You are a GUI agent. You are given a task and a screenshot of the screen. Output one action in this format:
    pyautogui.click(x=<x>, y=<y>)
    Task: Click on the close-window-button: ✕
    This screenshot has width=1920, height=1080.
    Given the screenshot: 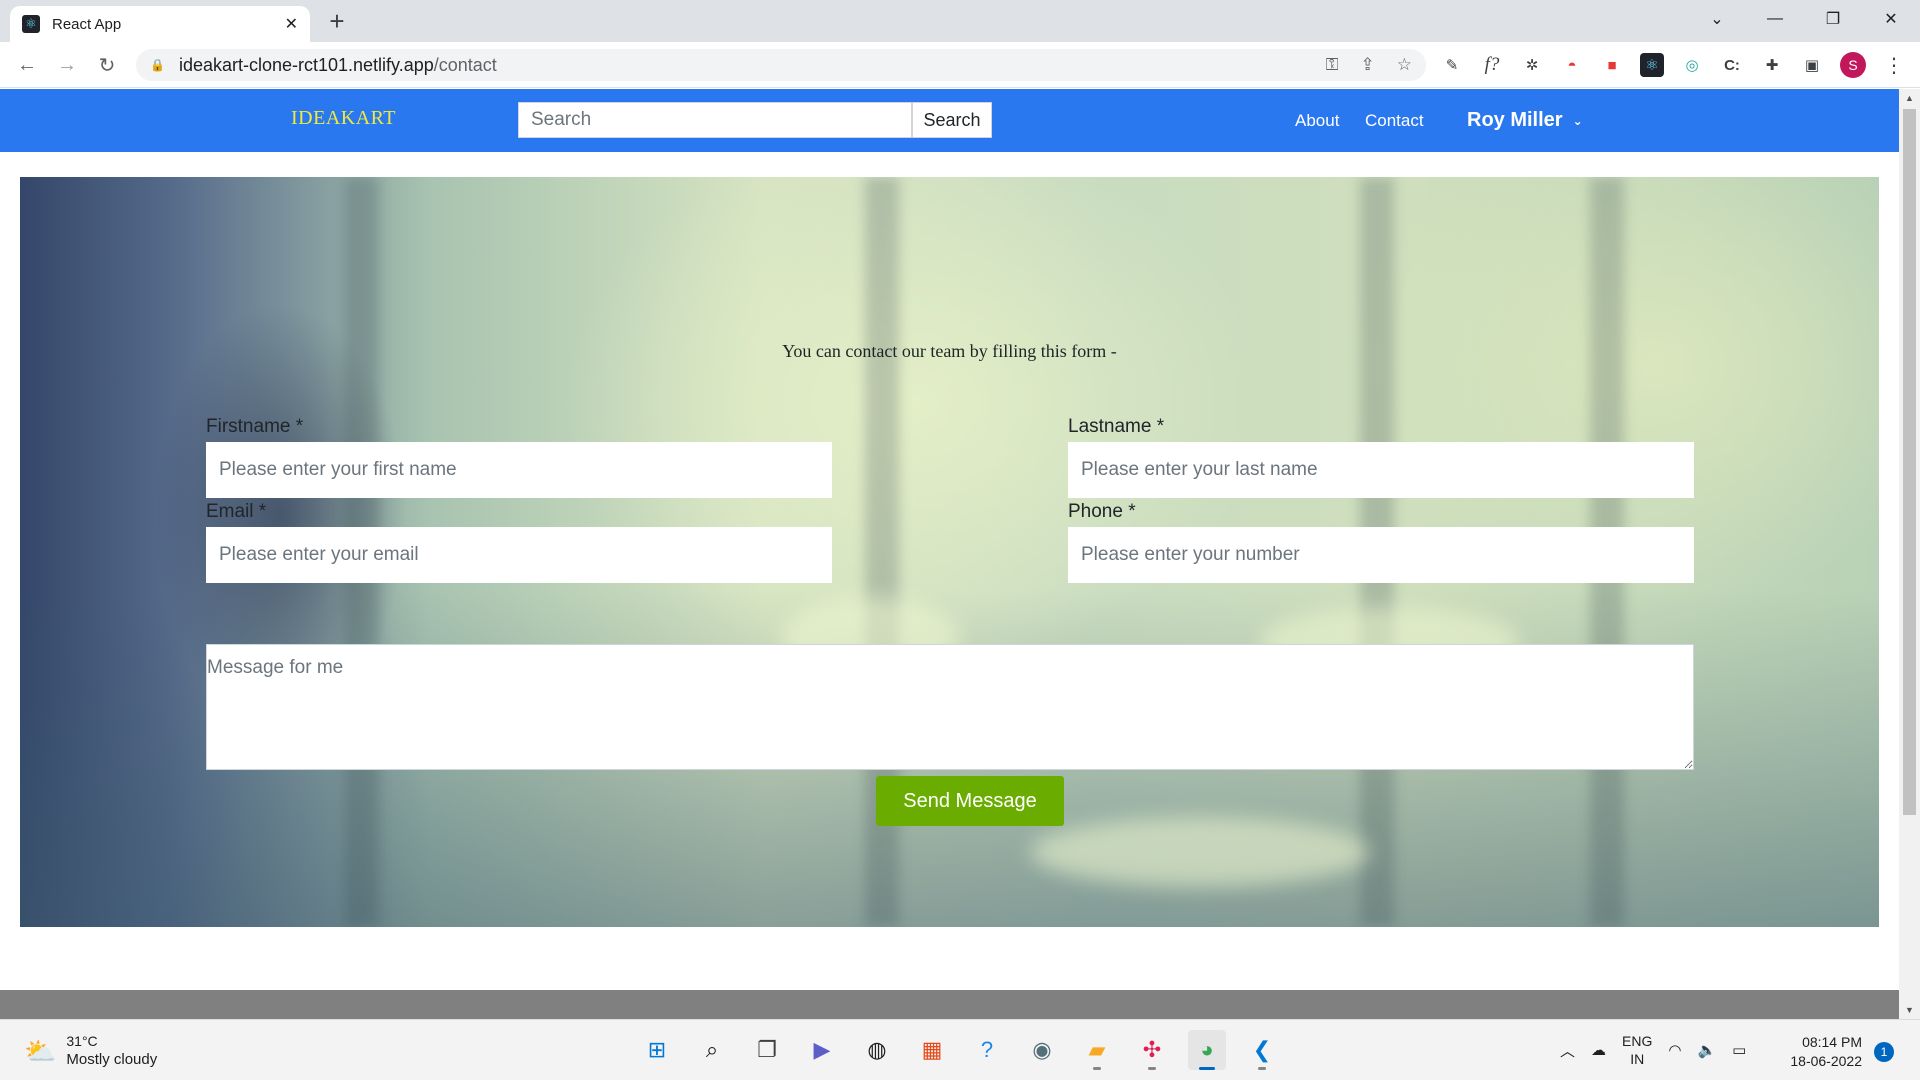 What is the action you would take?
    pyautogui.click(x=1891, y=19)
    